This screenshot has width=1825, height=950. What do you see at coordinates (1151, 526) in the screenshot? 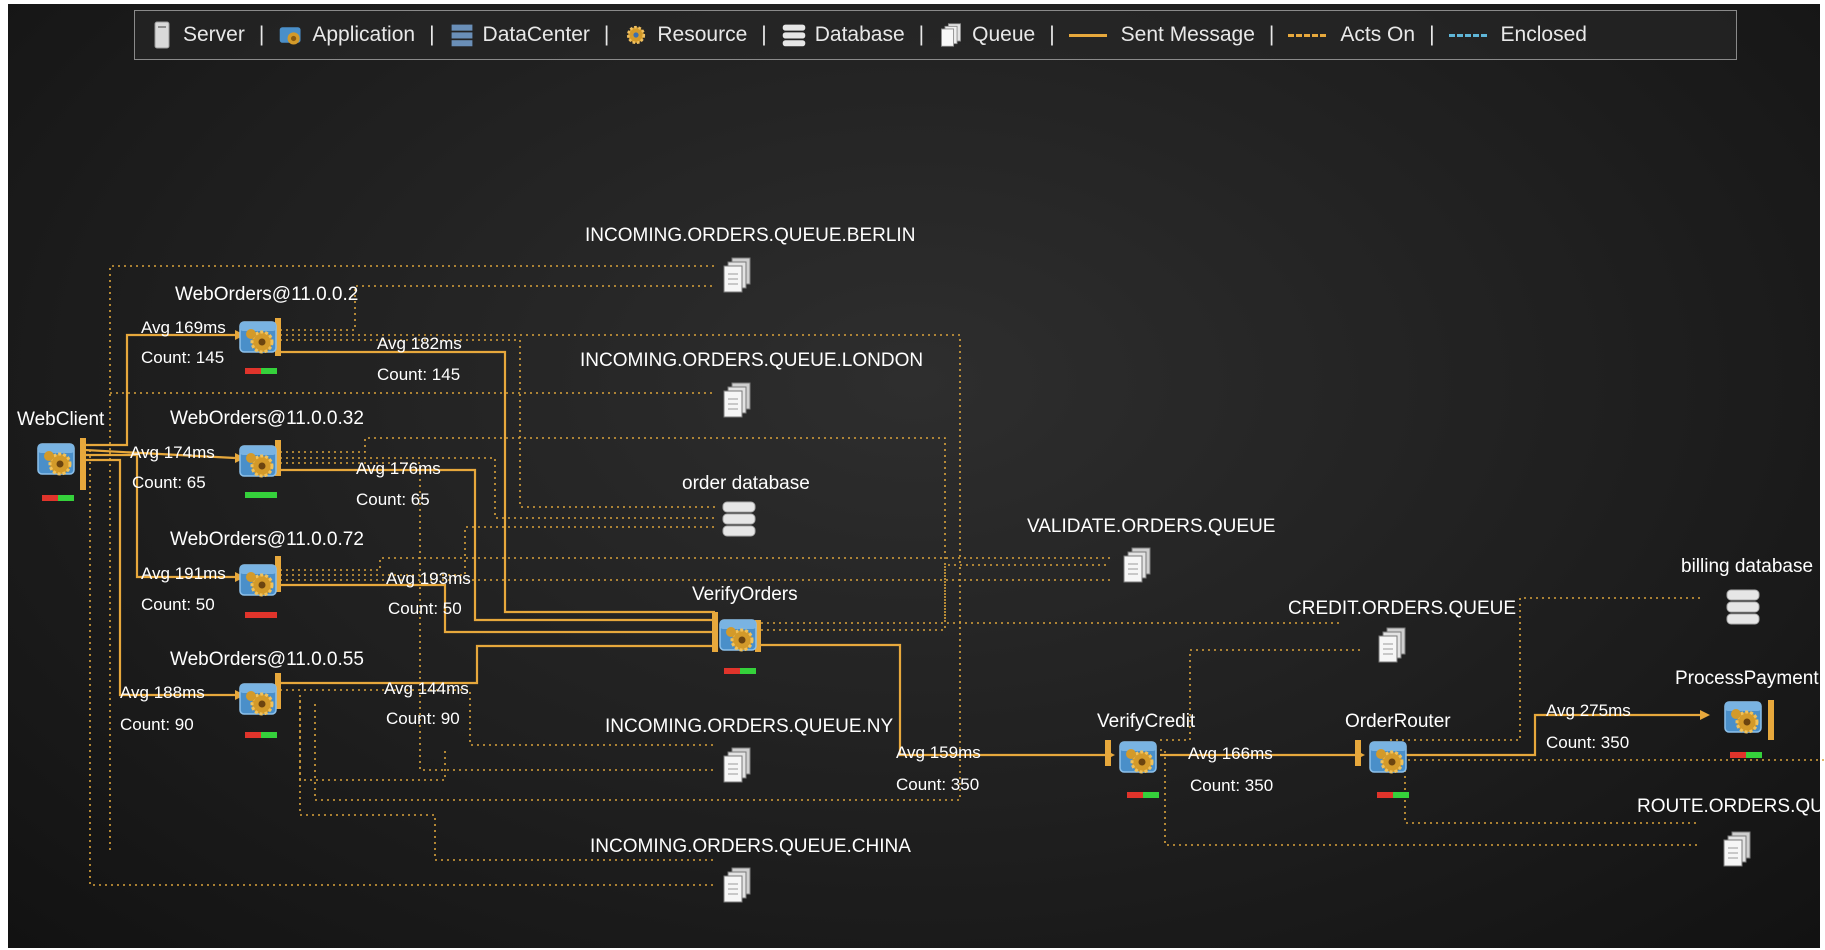
I see `node-label: VALIDATE.ORDERS.QUEUE` at bounding box center [1151, 526].